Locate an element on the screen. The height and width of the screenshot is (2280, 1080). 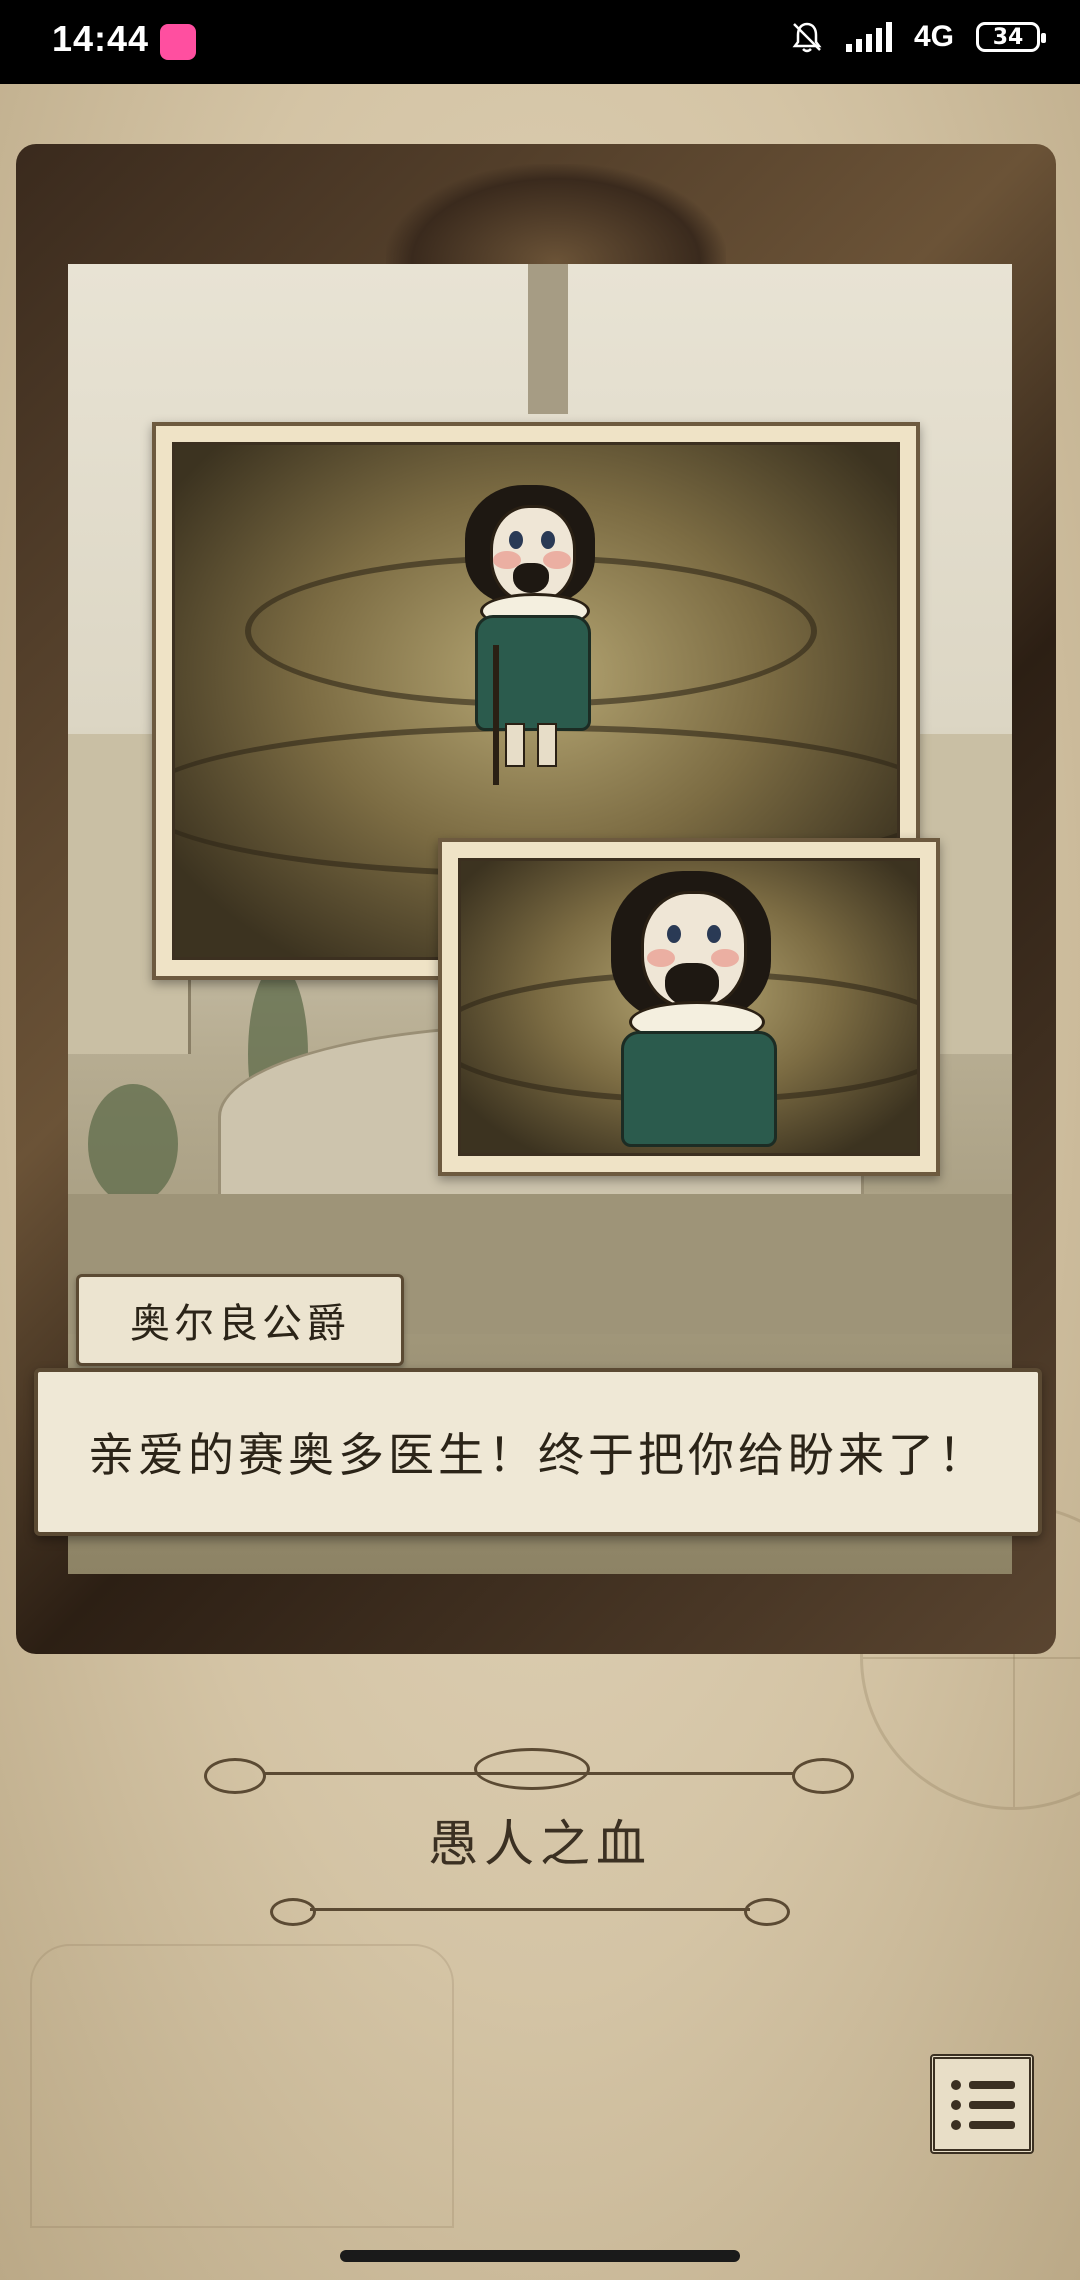
list-menu-button is located at coordinates (982, 2104).